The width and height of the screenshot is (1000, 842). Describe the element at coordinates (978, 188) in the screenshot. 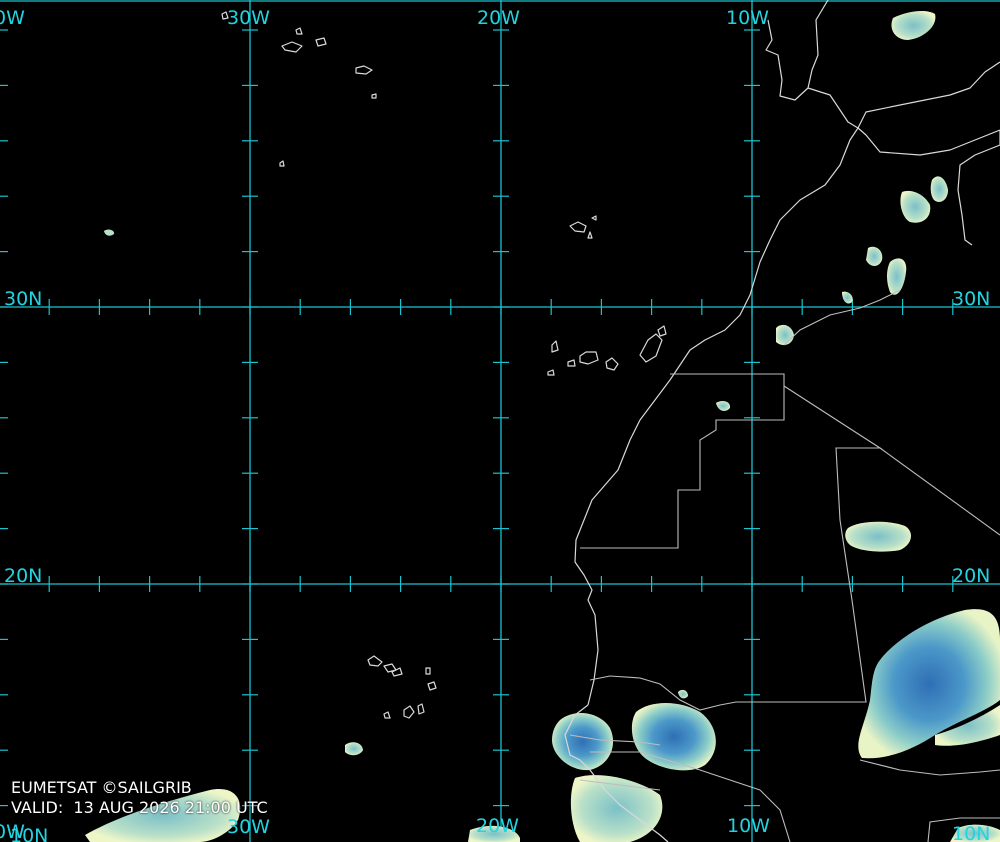

I see `coast-algeria-east` at that location.